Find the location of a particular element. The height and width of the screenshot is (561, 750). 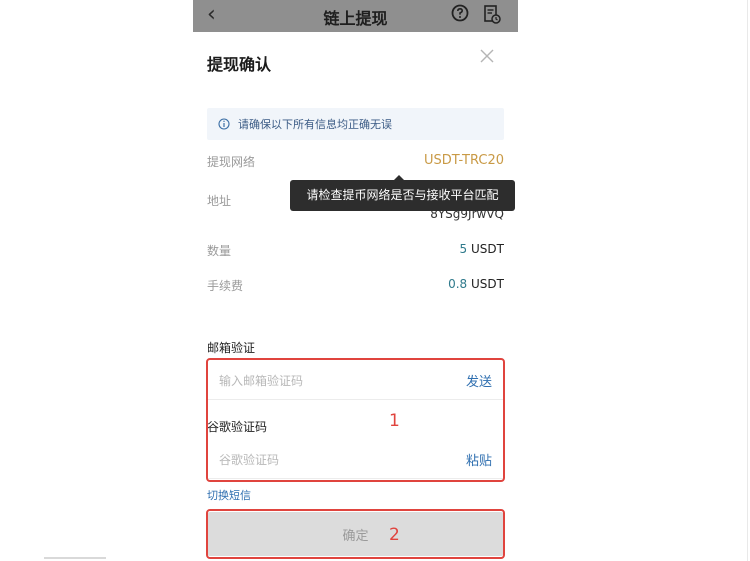

question-circle-icon is located at coordinates (460, 13).